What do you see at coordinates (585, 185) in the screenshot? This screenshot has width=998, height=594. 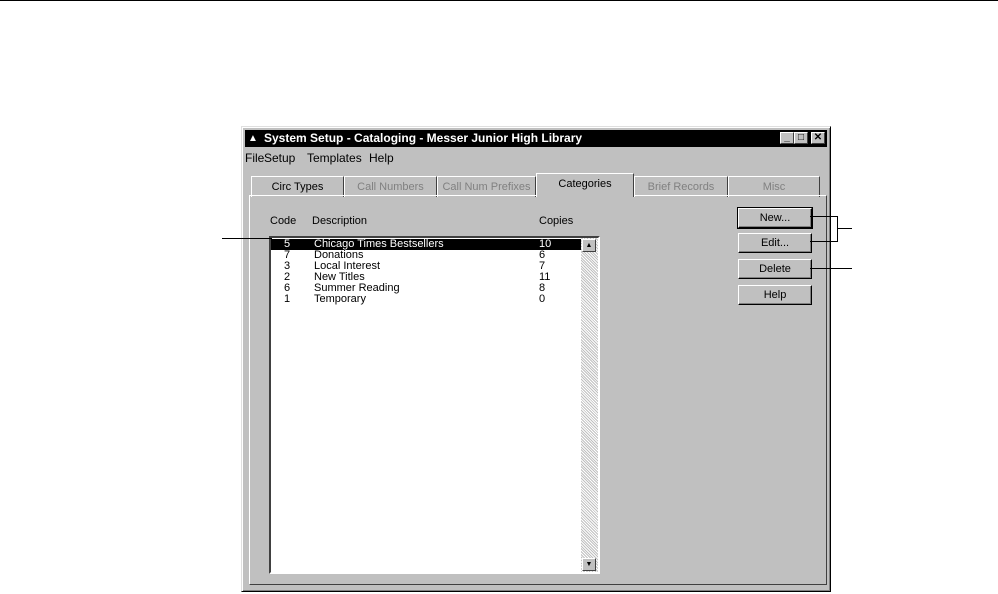 I see `tab-categories: Categories` at bounding box center [585, 185].